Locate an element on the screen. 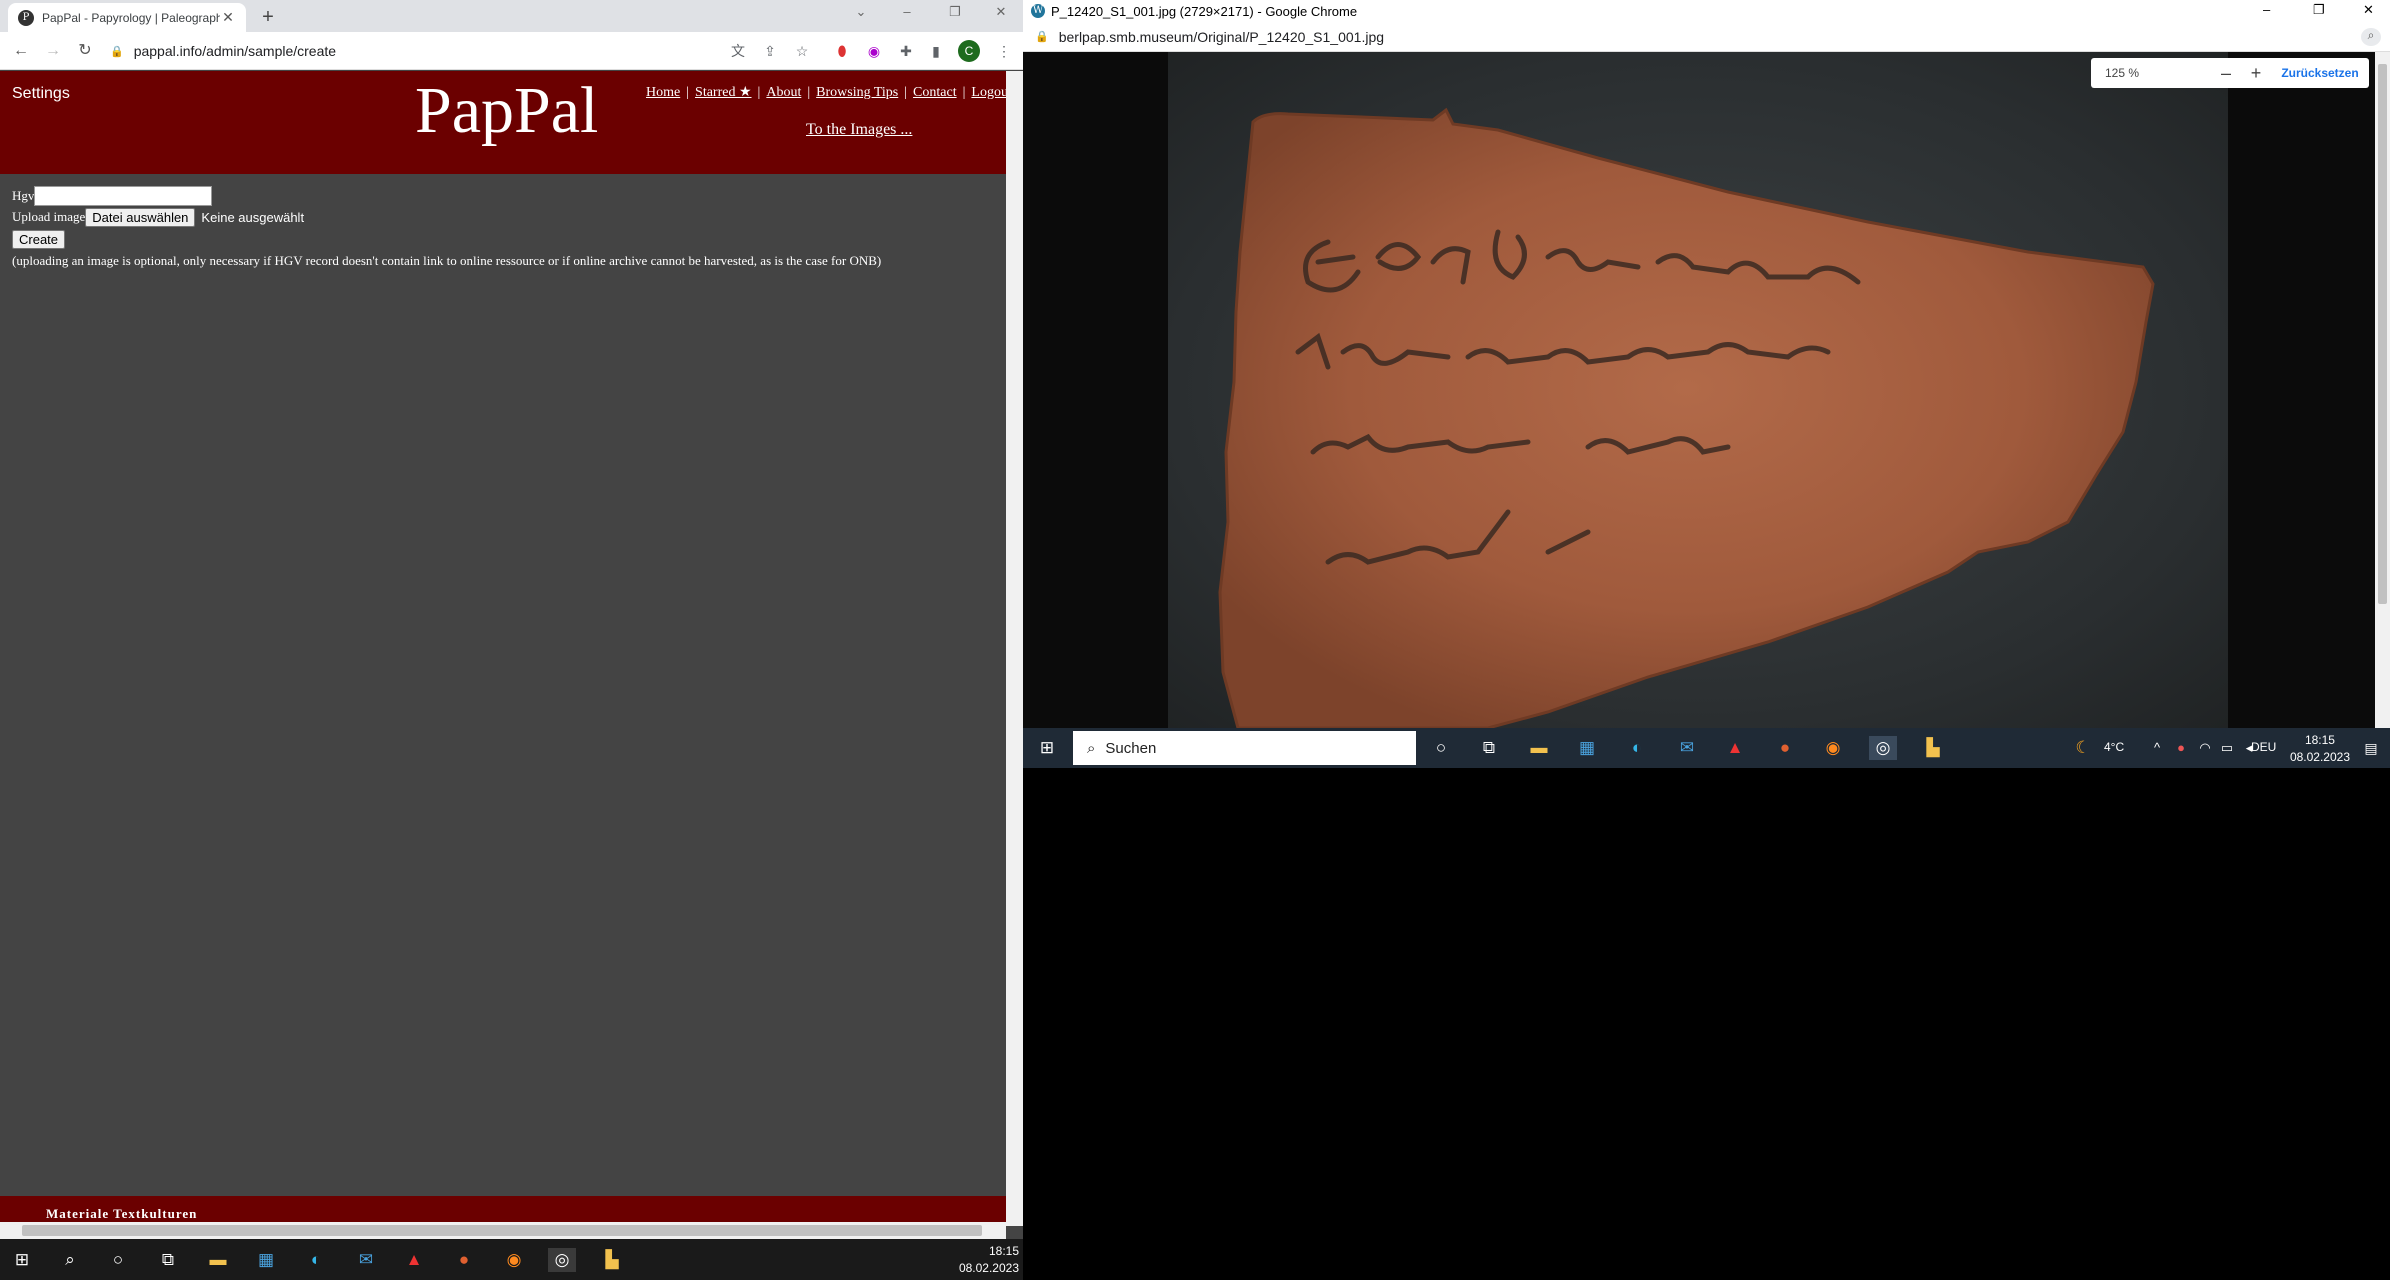 This screenshot has width=2390, height=1280. weather-moon-icon: ☾ is located at coordinates (2083, 748).